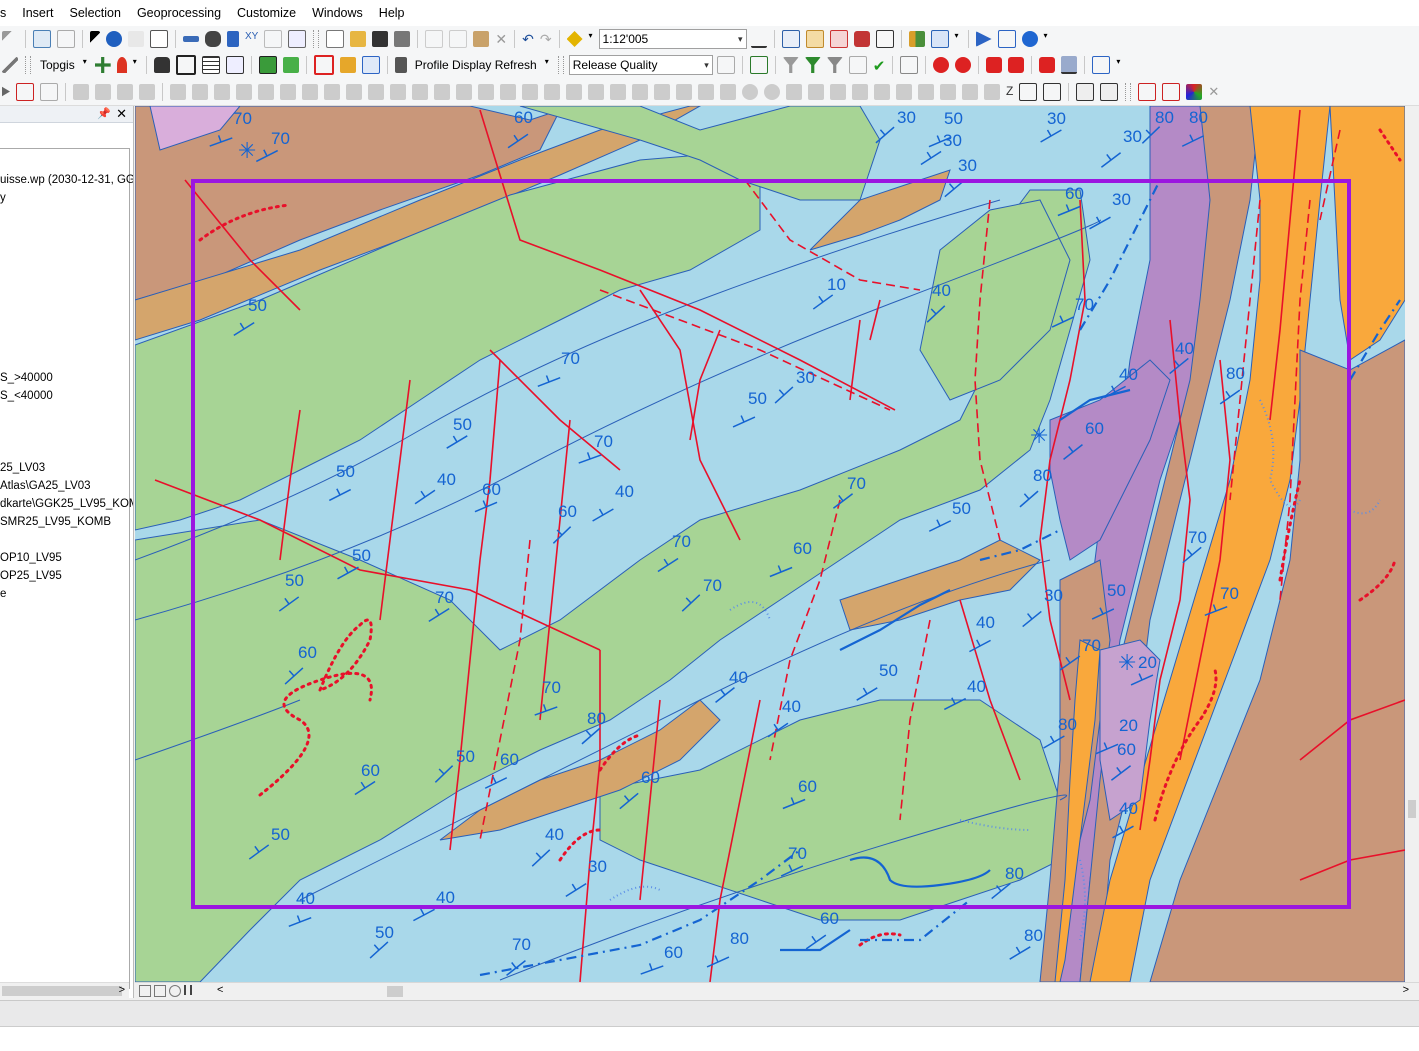 The width and height of the screenshot is (1419, 1051). Describe the element at coordinates (347, 65) in the screenshot. I see `validate-icon` at that location.